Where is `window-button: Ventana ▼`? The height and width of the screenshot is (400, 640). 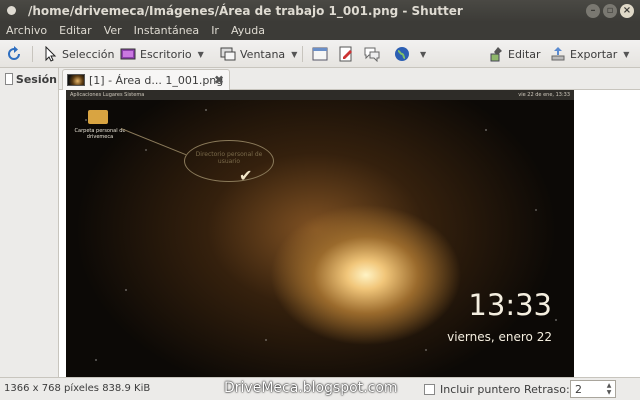 window-button: Ventana ▼ is located at coordinates (258, 54).